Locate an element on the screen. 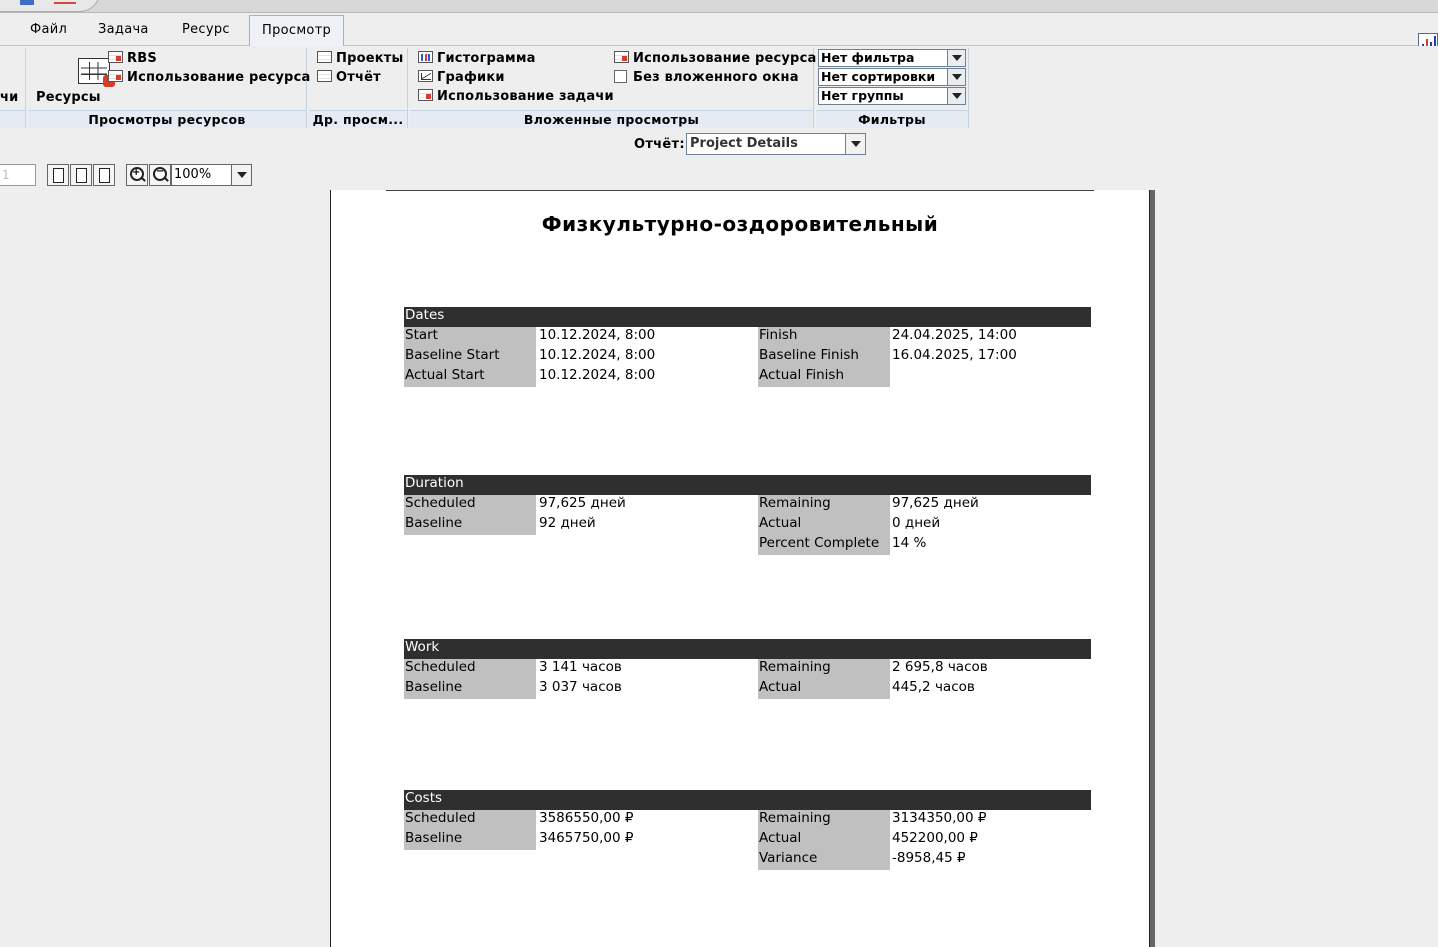 The image size is (1438, 947). remaining-label: Remaining is located at coordinates (824, 820).